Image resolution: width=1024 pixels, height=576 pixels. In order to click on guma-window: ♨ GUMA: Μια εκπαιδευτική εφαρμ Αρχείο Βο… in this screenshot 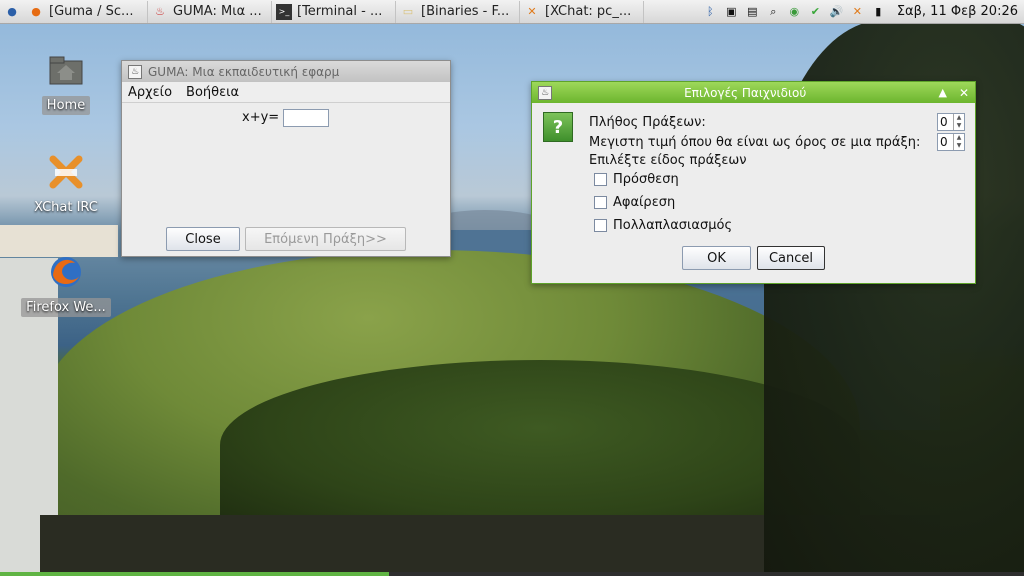, I will do `click(286, 158)`.